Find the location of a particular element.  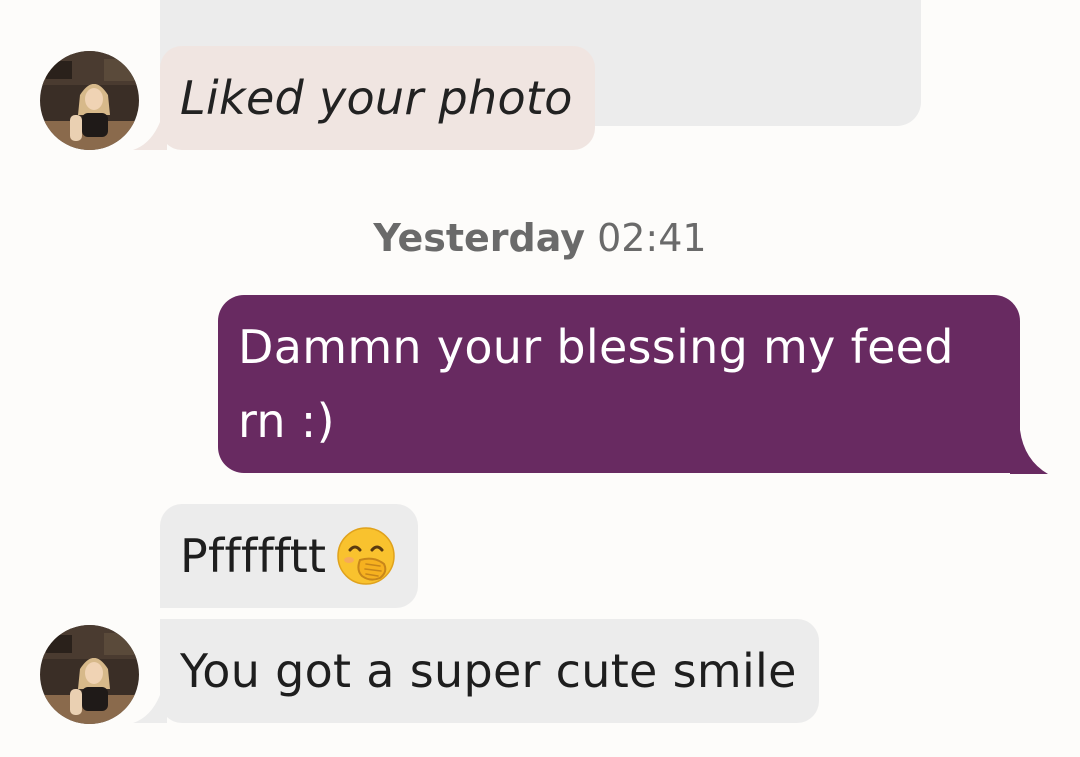

reaction-text: Liked your photo is located at coordinates (376, 98).